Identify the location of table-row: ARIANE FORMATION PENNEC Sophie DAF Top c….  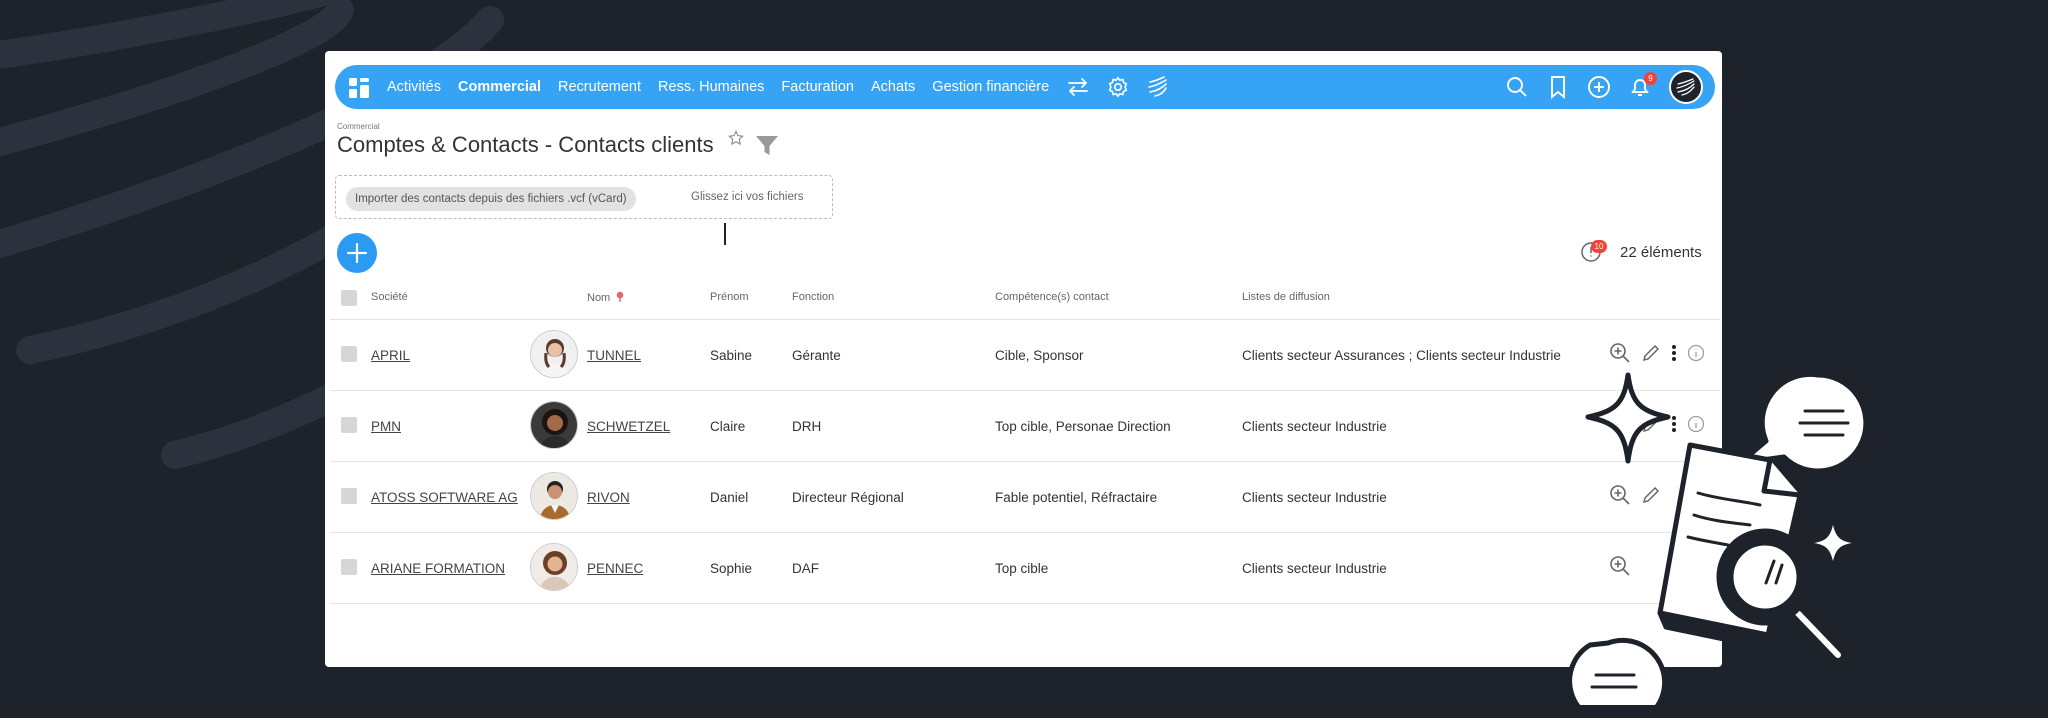
(1023, 568).